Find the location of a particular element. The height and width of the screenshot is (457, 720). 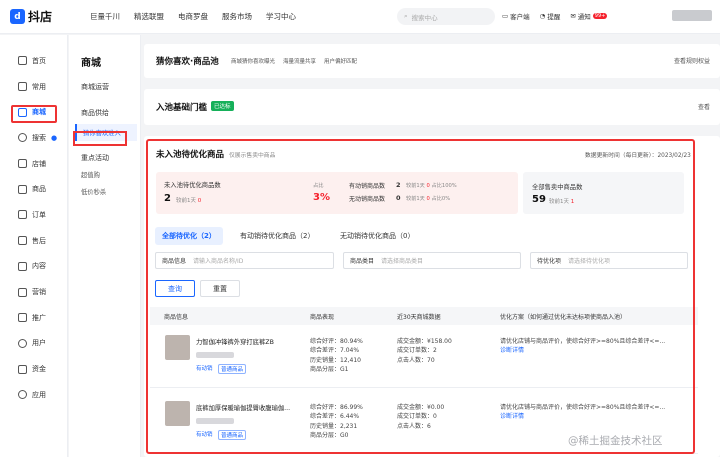

sidebar-item-users: 用户 is located at coordinates (33, 344).